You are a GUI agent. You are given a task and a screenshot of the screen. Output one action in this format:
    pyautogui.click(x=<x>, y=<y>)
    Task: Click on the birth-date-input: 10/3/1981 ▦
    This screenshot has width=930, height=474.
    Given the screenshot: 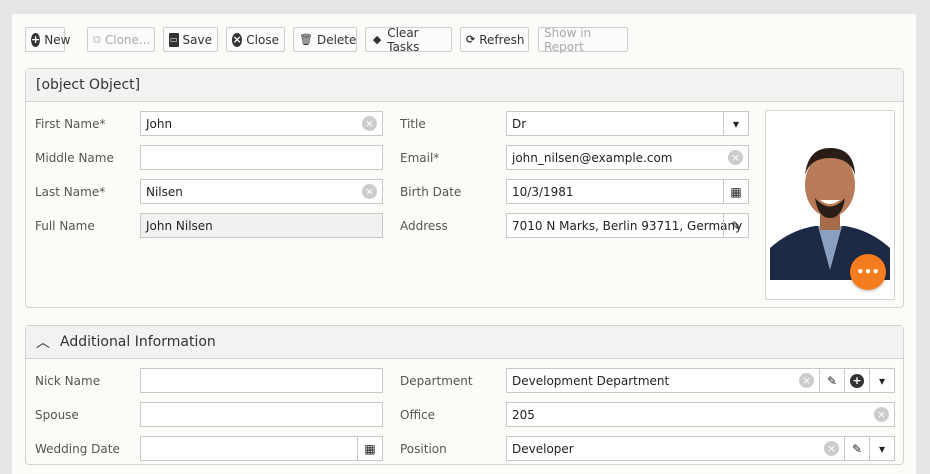 What is the action you would take?
    pyautogui.click(x=627, y=191)
    